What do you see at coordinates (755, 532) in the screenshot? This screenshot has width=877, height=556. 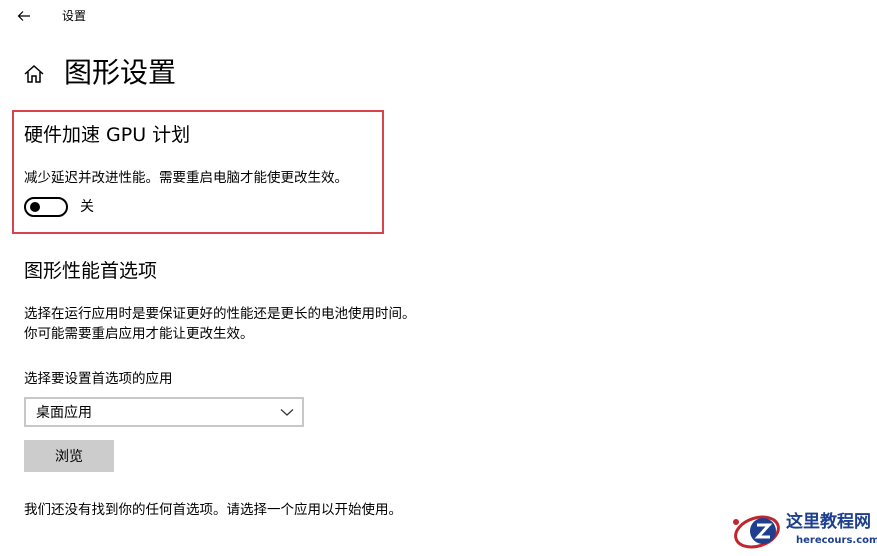 I see `watermark-logo-icon` at bounding box center [755, 532].